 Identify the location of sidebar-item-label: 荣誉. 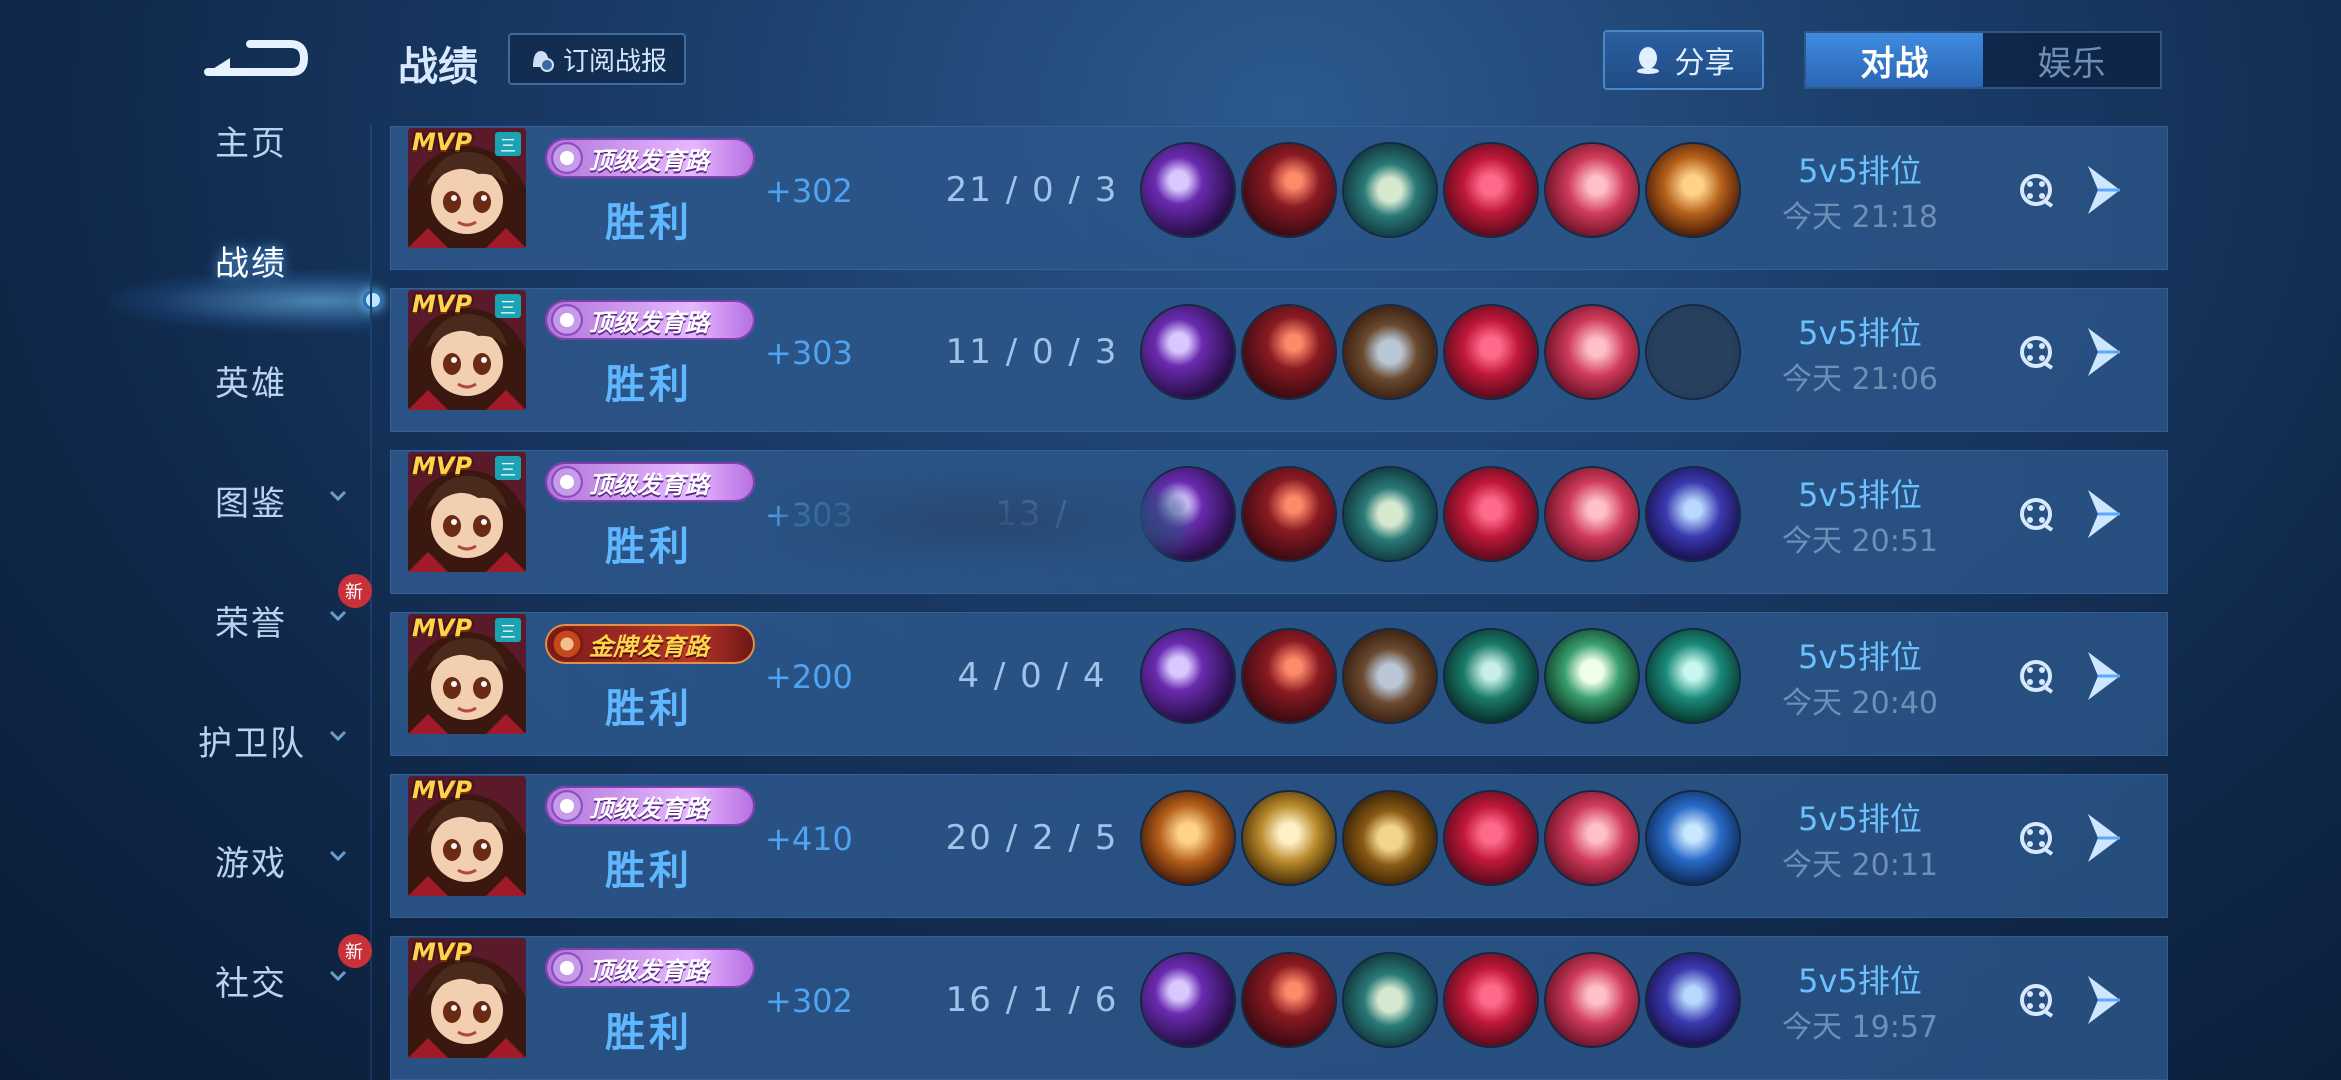
(251, 623).